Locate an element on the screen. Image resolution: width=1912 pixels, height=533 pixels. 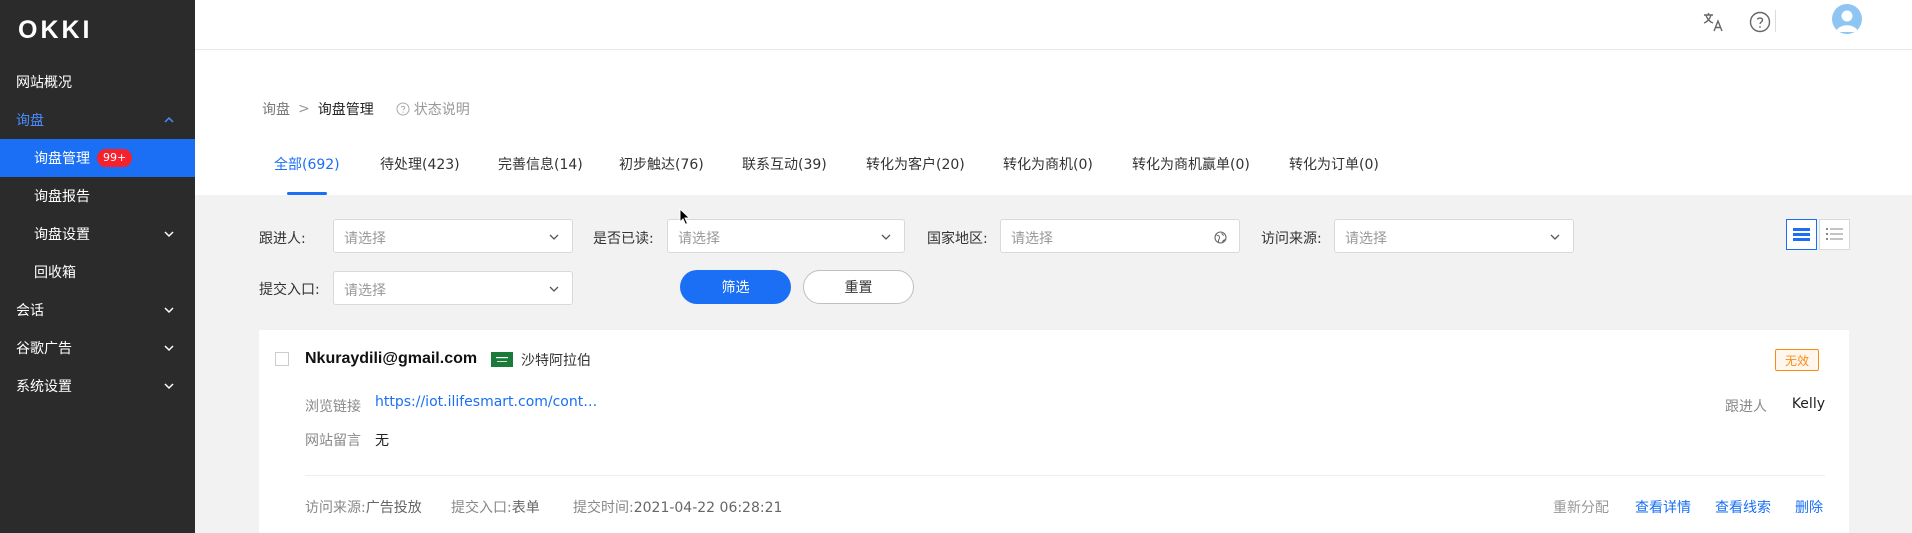
active-tab-indicator is located at coordinates (307, 193).